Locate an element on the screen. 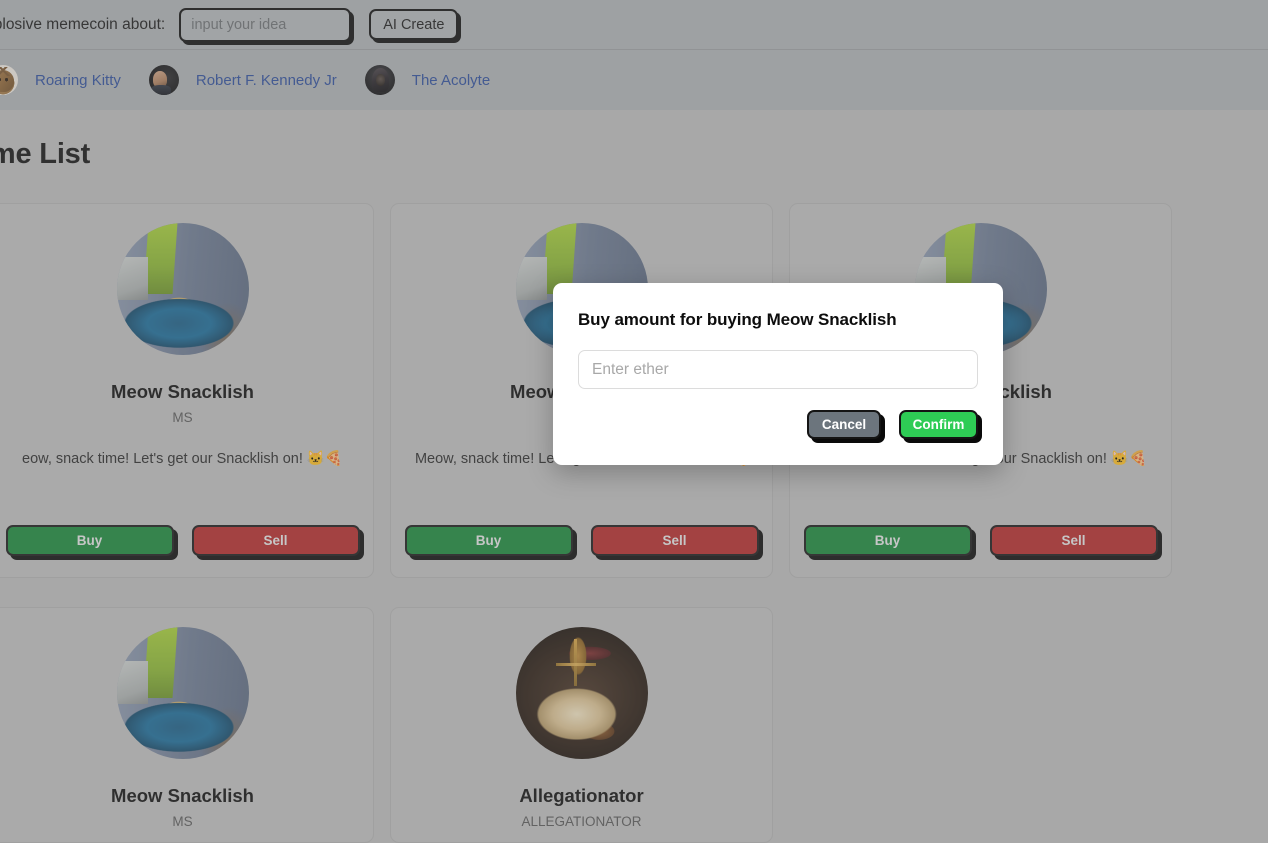 The width and height of the screenshot is (1268, 843). cancel-button: Cancel is located at coordinates (844, 424).